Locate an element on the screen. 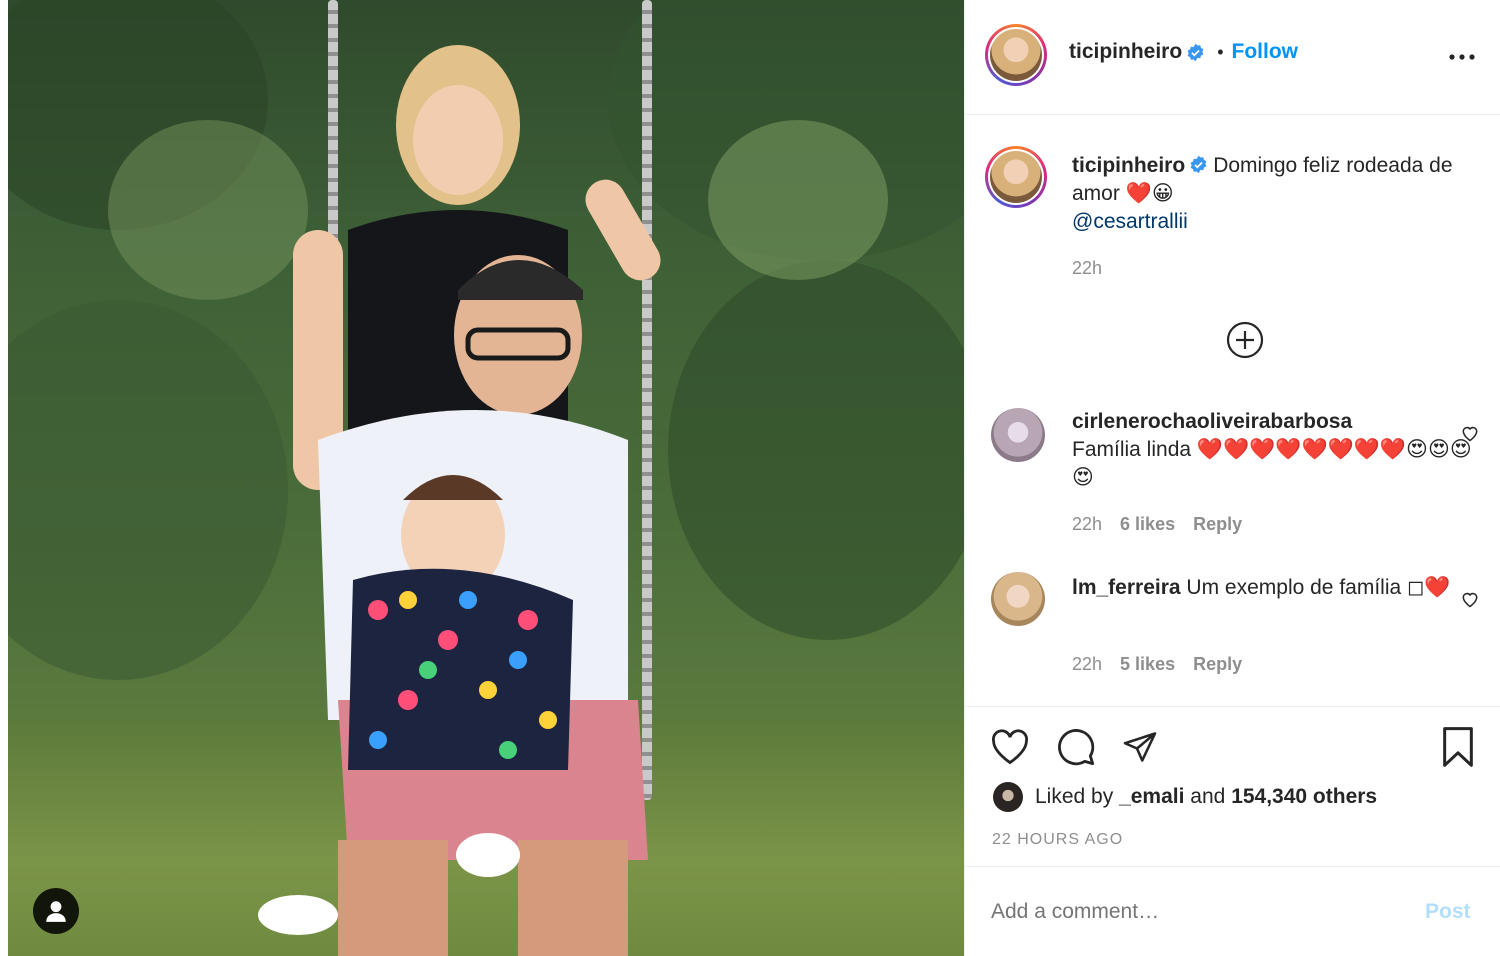 Image resolution: width=1500 pixels, height=956 pixels. caption-time: 22h is located at coordinates (1087, 268).